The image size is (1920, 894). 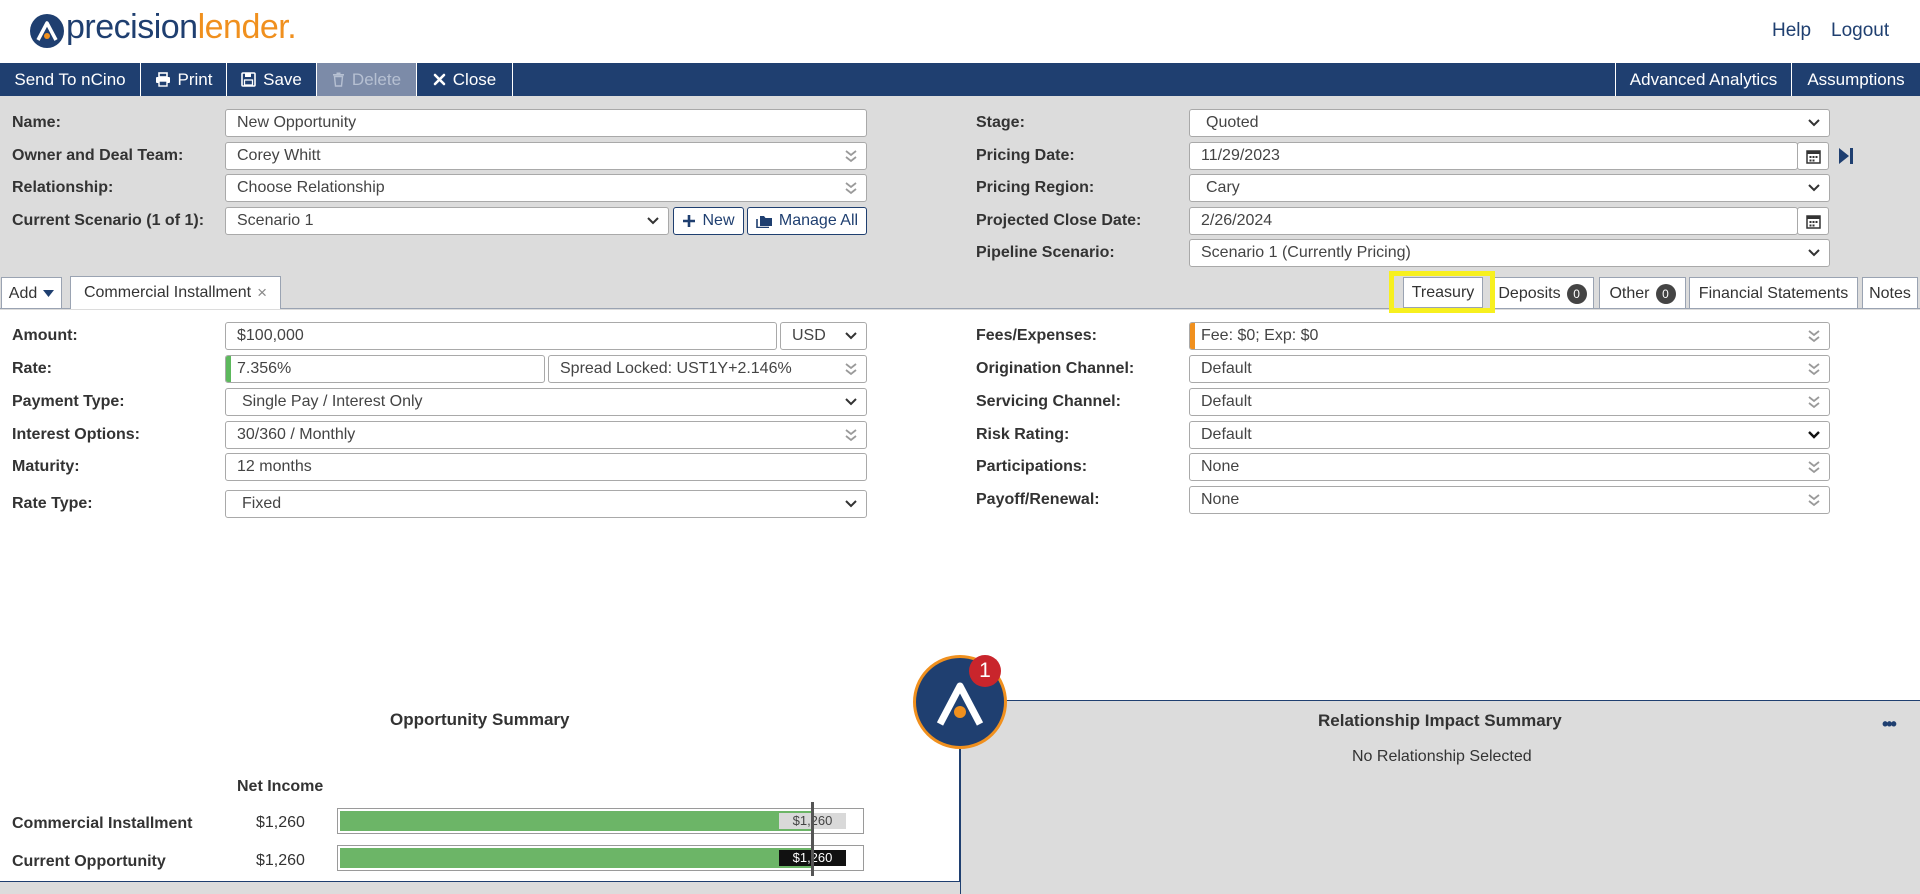 I want to click on save-icon, so click(x=248, y=79).